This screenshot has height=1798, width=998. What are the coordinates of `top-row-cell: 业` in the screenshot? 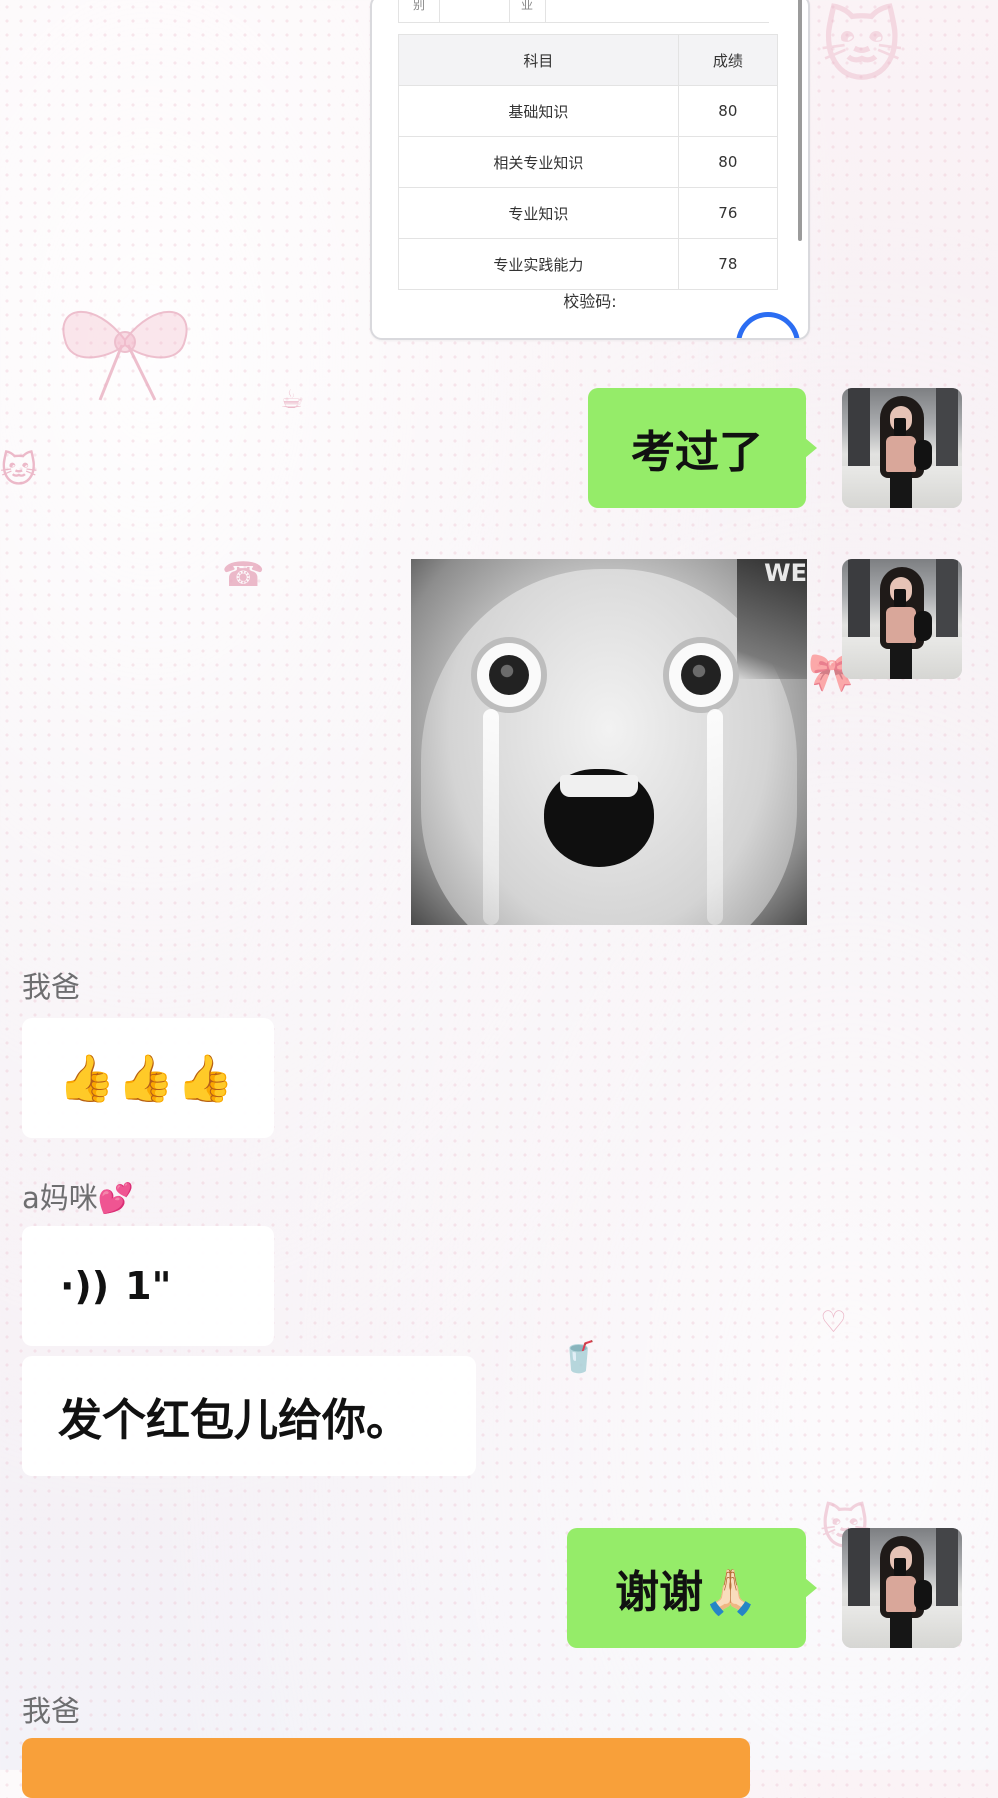 It's located at (527, 11).